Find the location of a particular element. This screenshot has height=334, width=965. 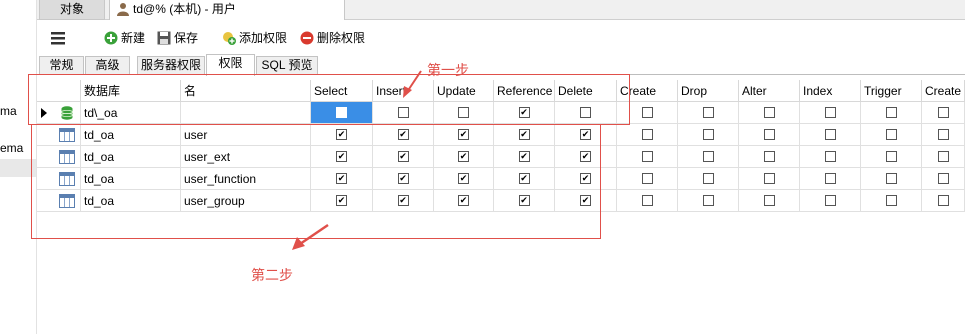

toolbar: 新建 保存 添加权限 删除权限 is located at coordinates (501, 37).